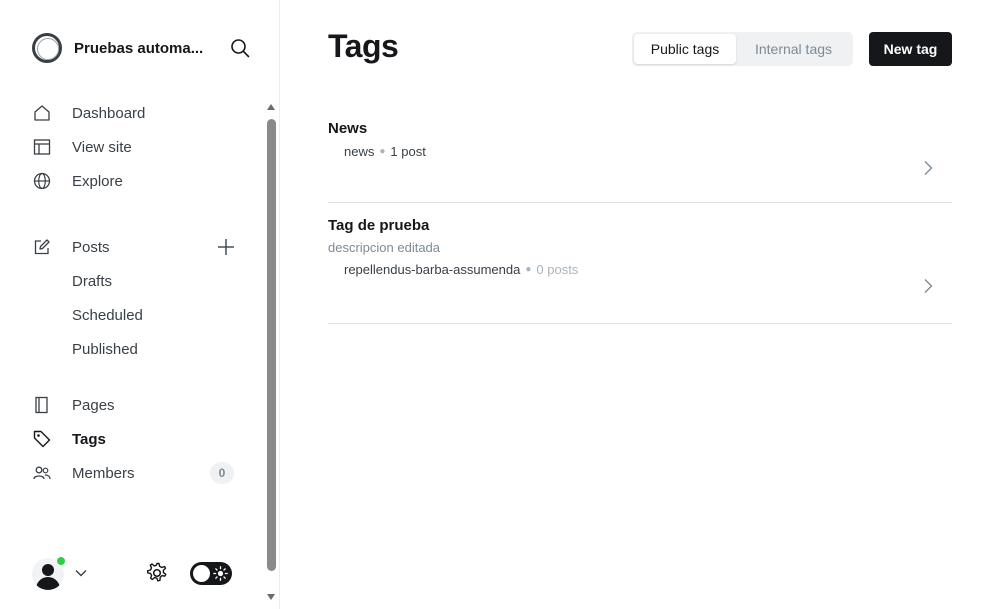 This screenshot has width=1000, height=609. What do you see at coordinates (42, 181) in the screenshot?
I see `globe-icon` at bounding box center [42, 181].